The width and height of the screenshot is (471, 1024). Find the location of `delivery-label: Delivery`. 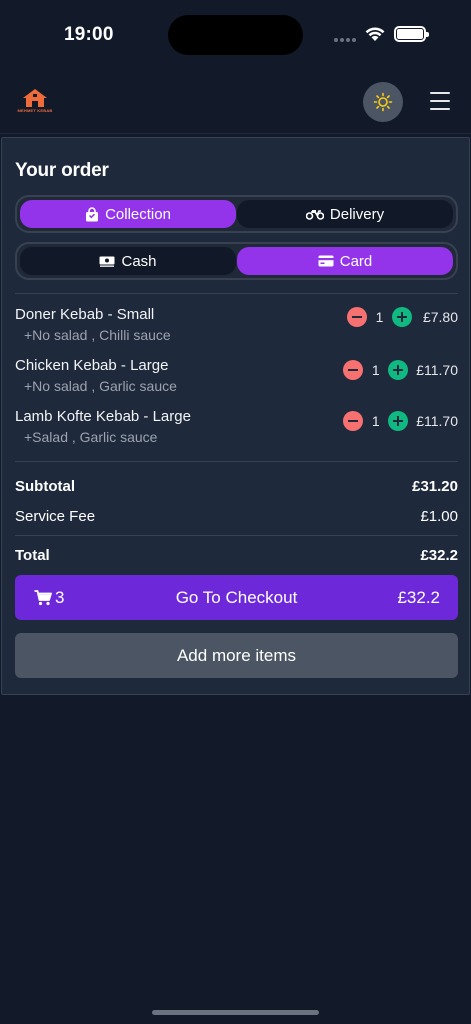

delivery-label: Delivery is located at coordinates (357, 214).